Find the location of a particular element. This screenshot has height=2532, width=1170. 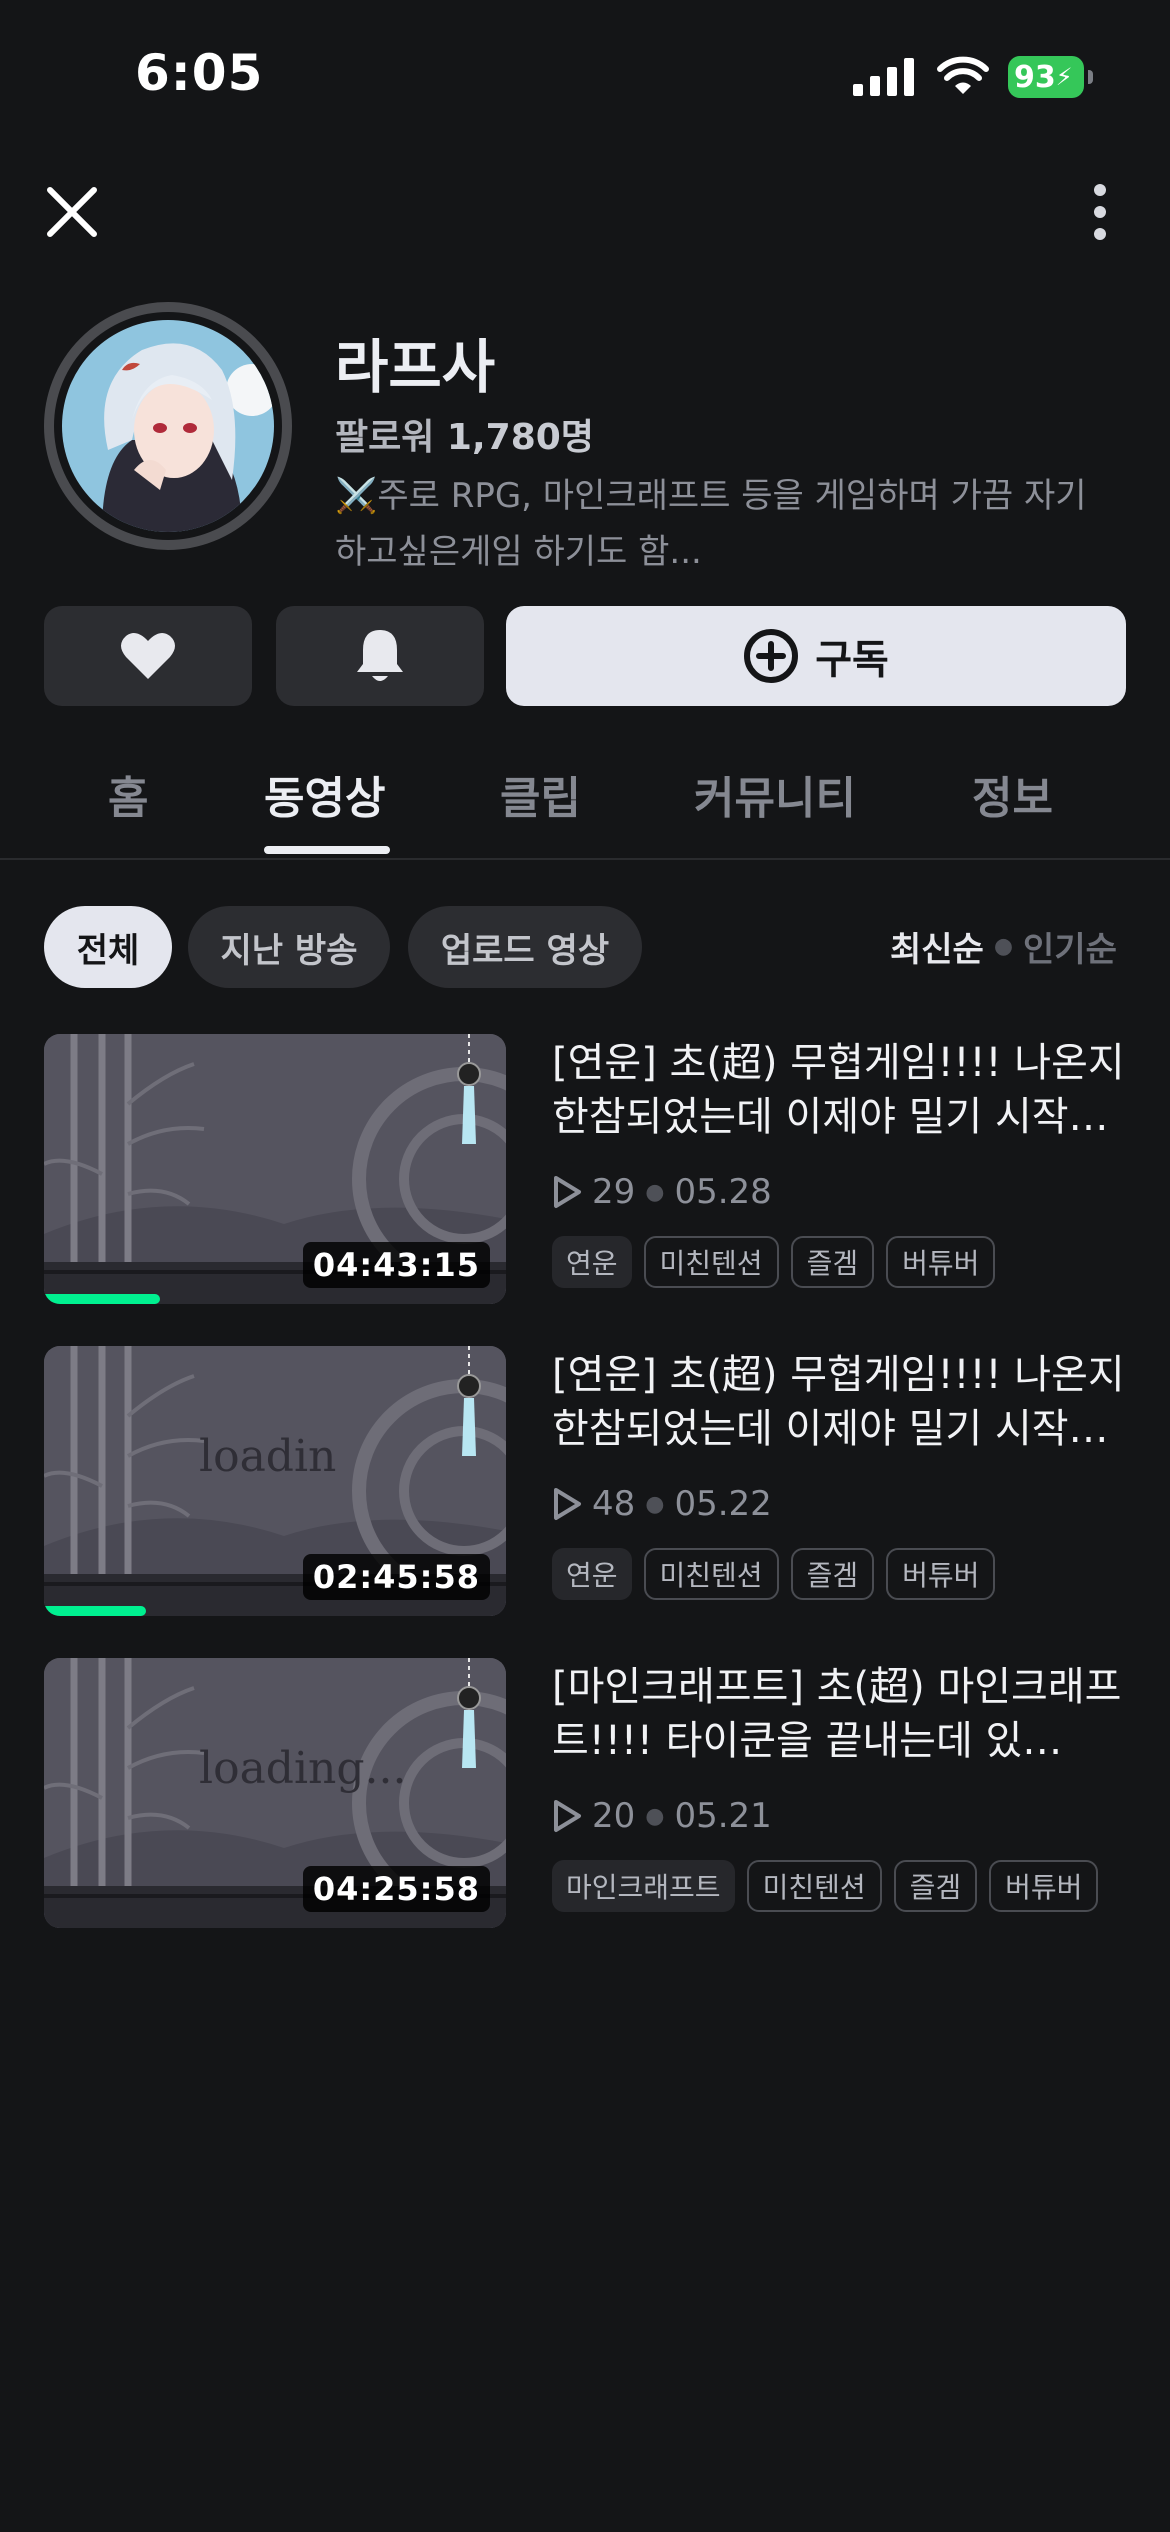

view-count: 29 is located at coordinates (614, 1192).